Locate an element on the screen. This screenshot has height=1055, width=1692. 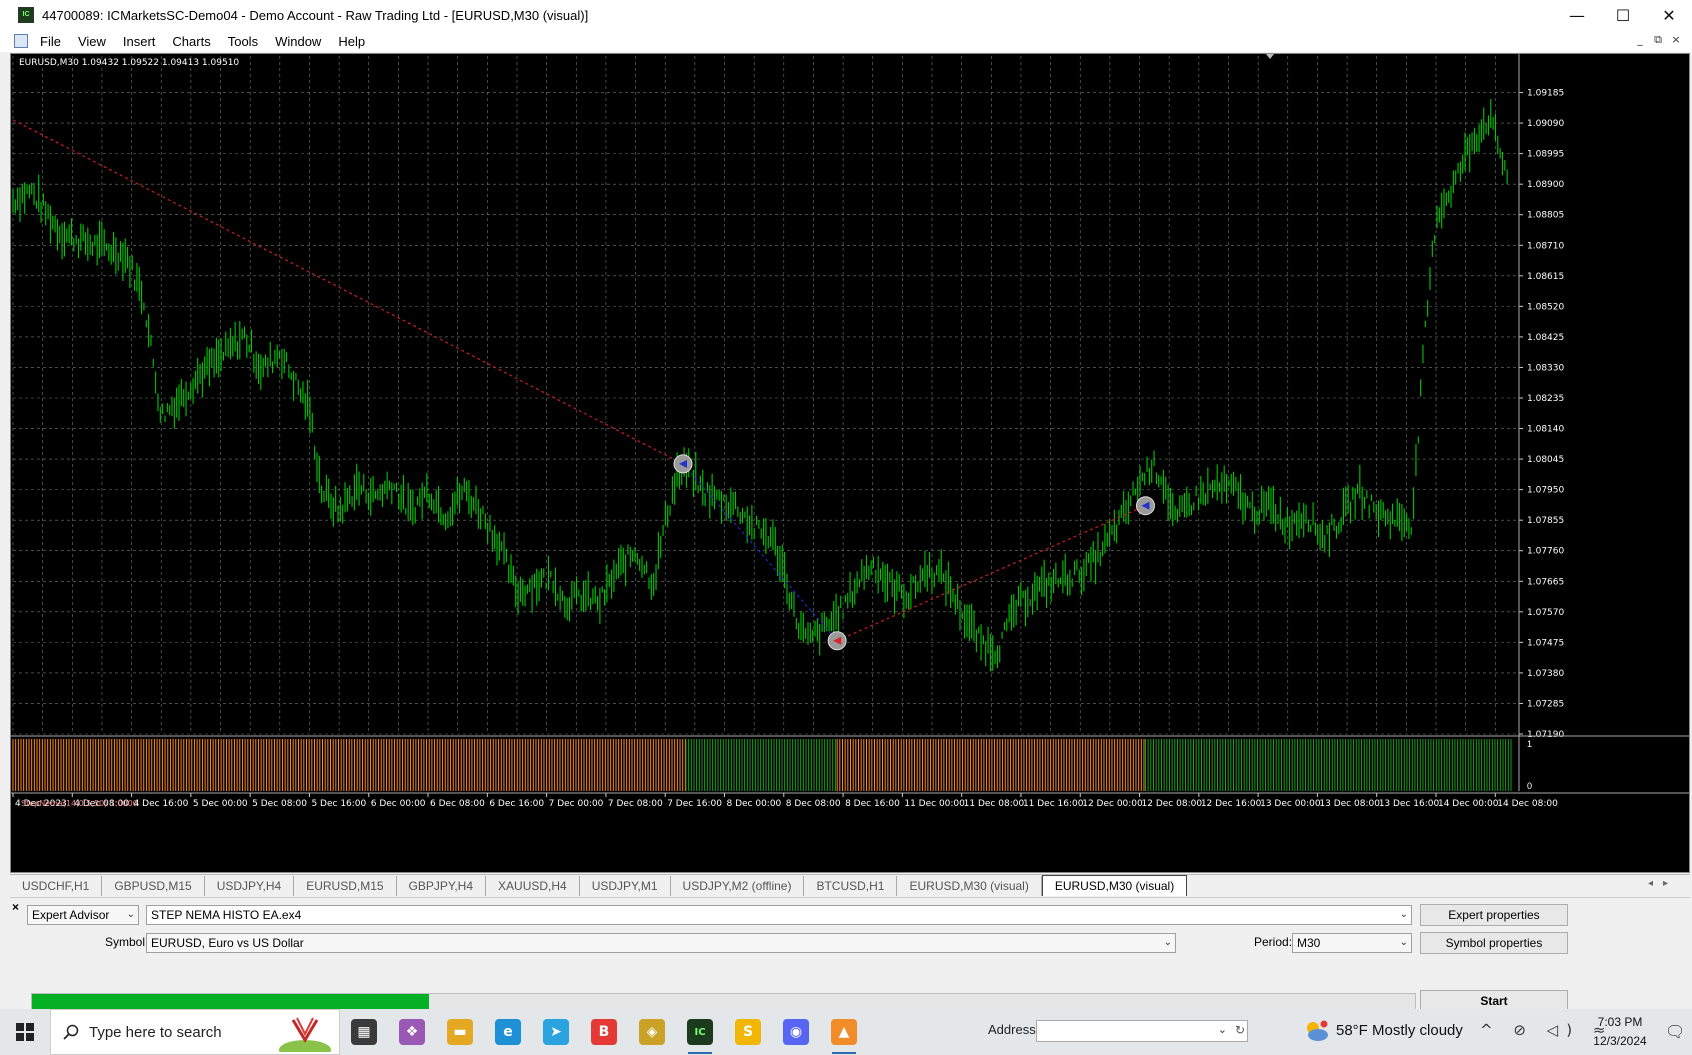
photos-taskbar-button: ▲ is located at coordinates (844, 1032).